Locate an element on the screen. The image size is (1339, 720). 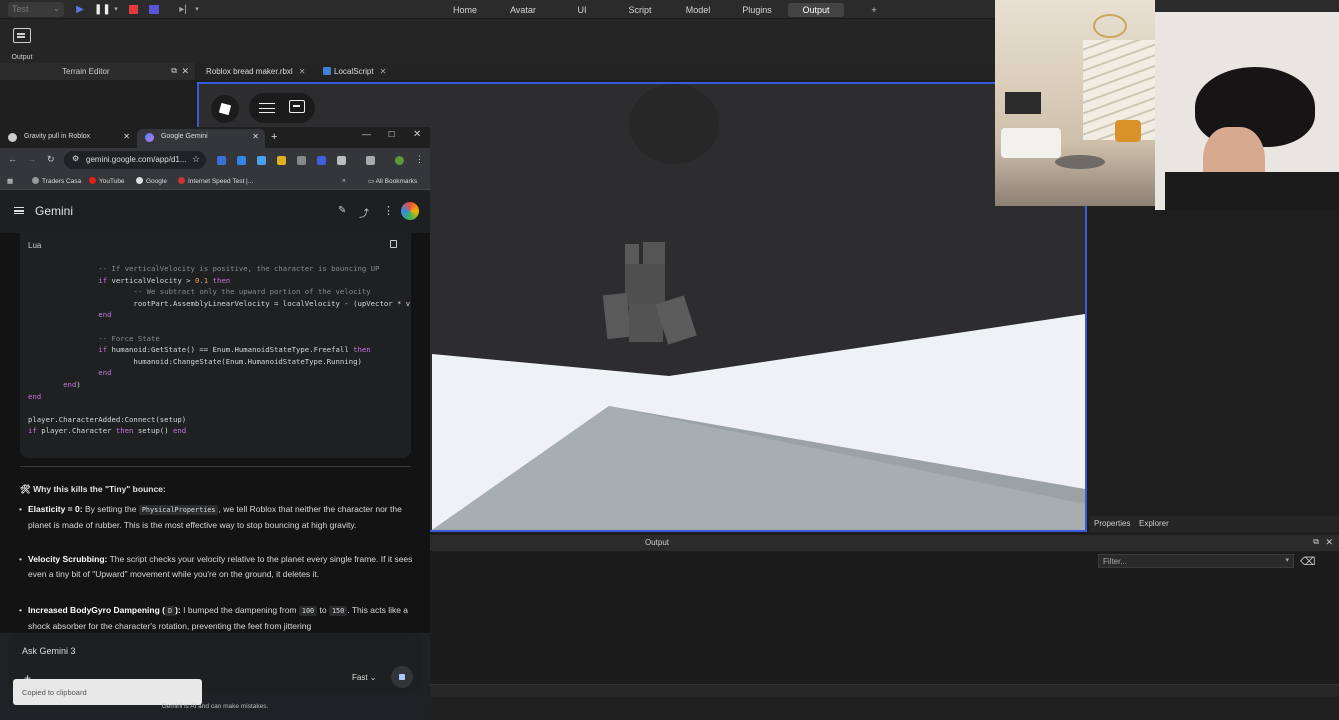
terrain-editor-title: Terrain Editor is located at coordinates (86, 71).